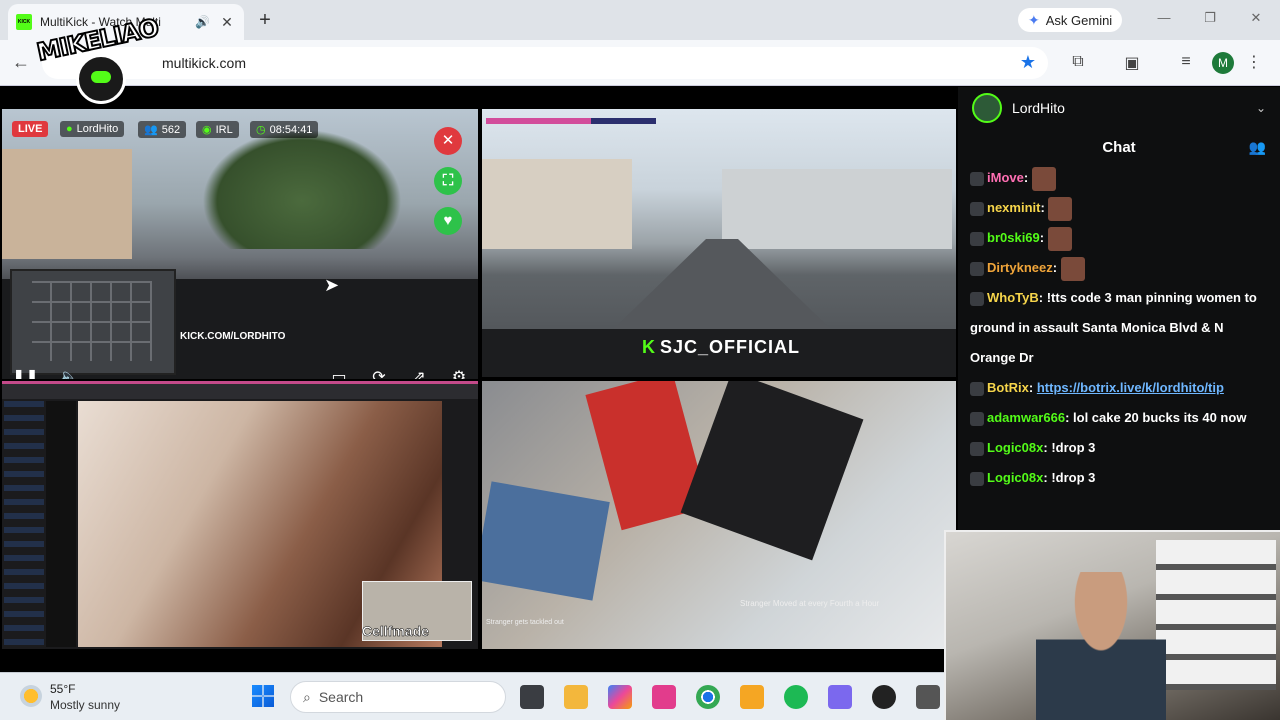 This screenshot has width=1280, height=720. Describe the element at coordinates (265, 20) in the screenshot. I see `new-tab-button: +` at that location.